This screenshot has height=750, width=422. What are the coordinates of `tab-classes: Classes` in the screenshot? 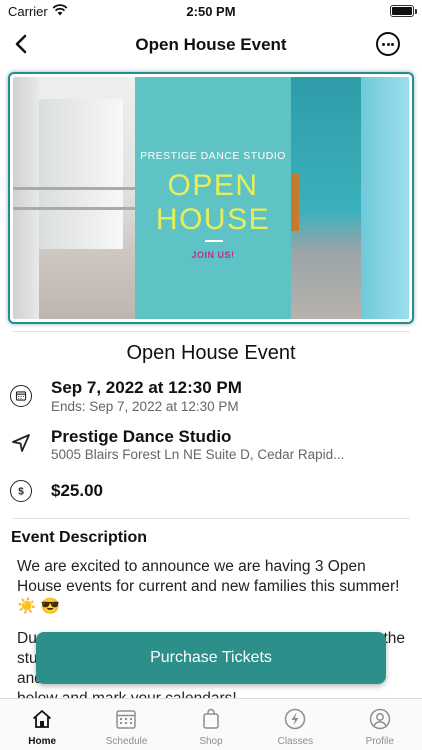 It's located at (295, 724).